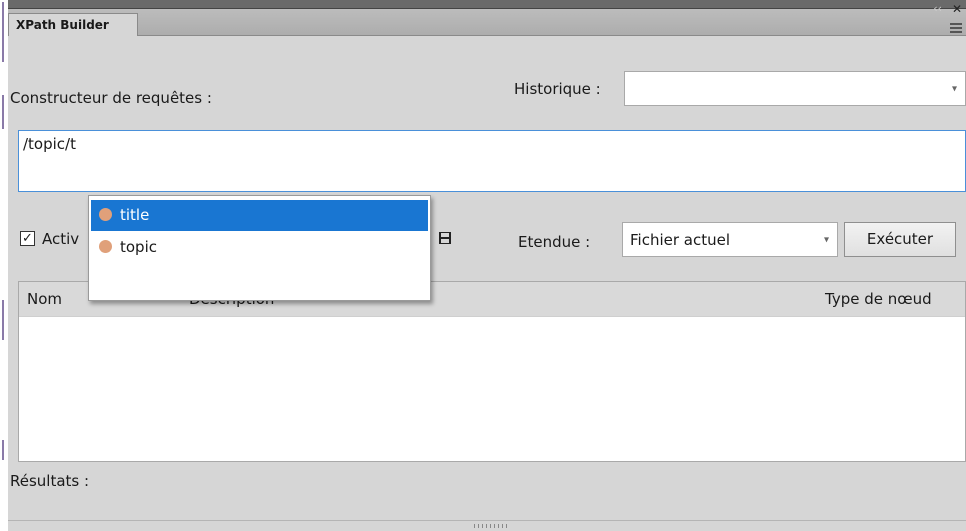 This screenshot has height=531, width=966. I want to click on panel-titlebar, so click(487, 4).